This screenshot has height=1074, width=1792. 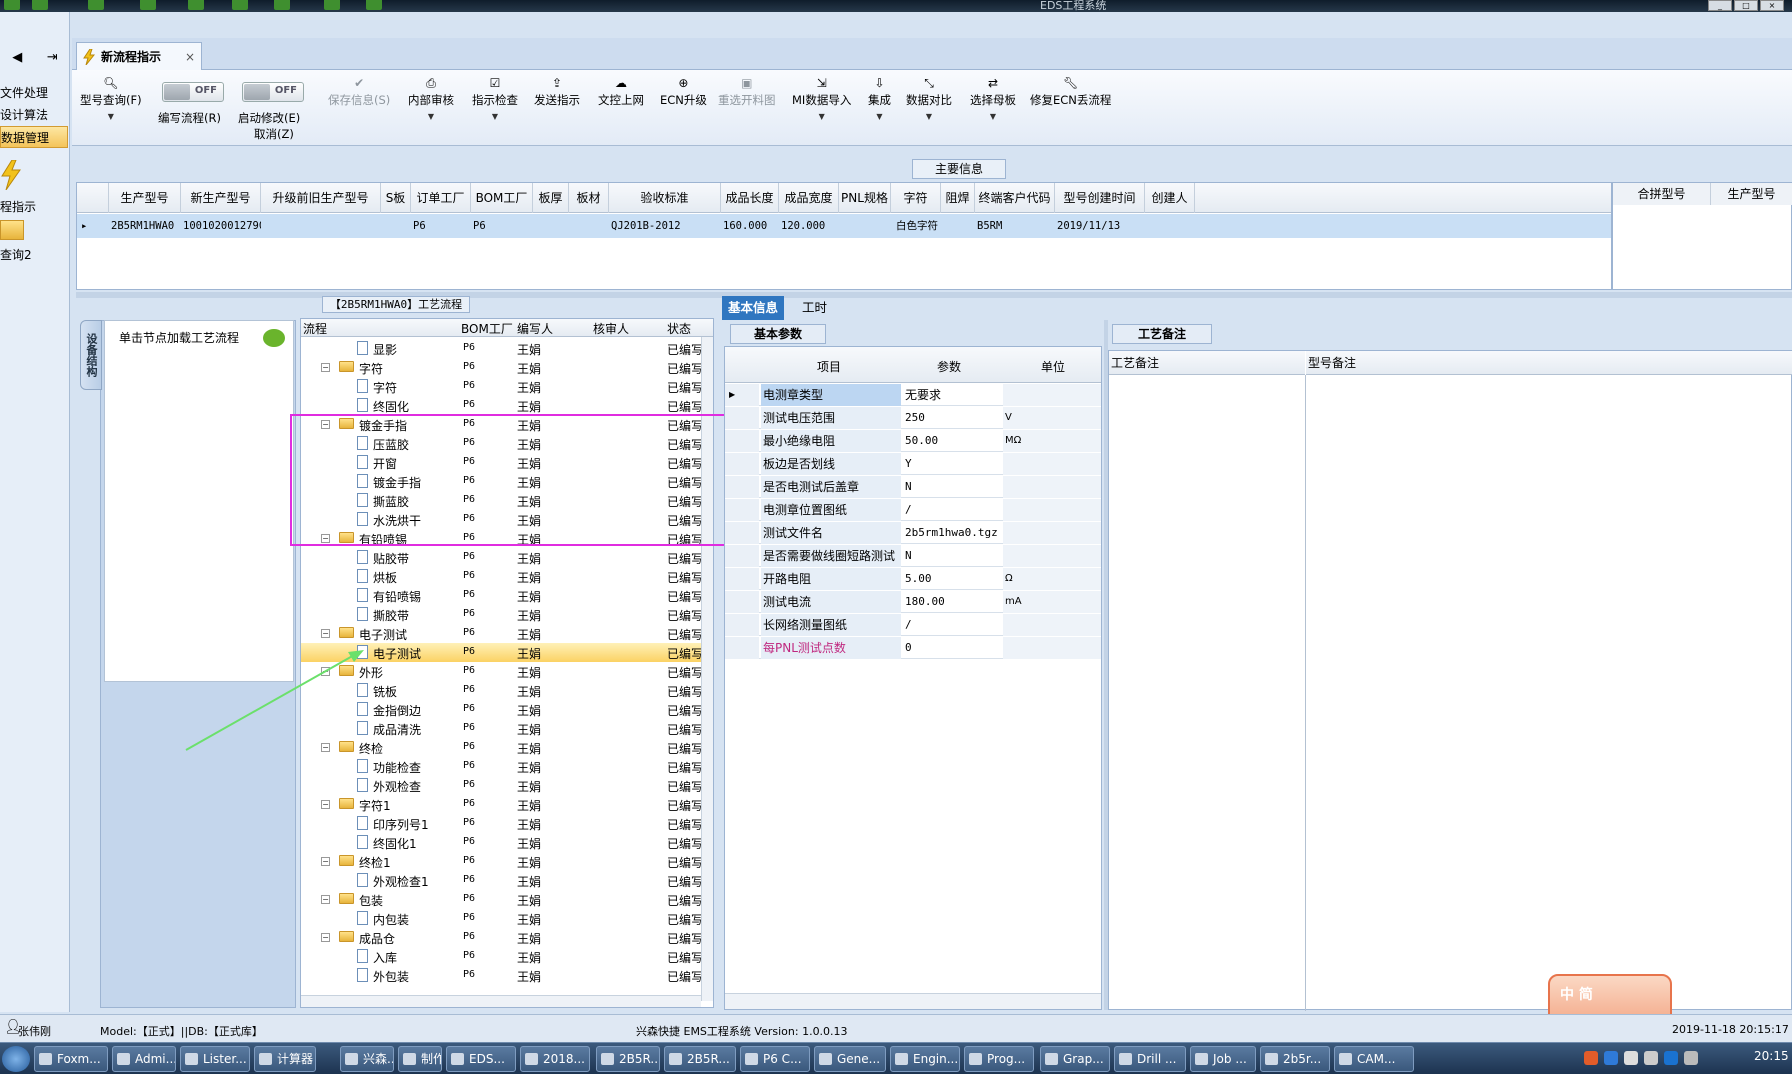 What do you see at coordinates (285, 1059) in the screenshot?
I see `taskbar-item: 计算器` at bounding box center [285, 1059].